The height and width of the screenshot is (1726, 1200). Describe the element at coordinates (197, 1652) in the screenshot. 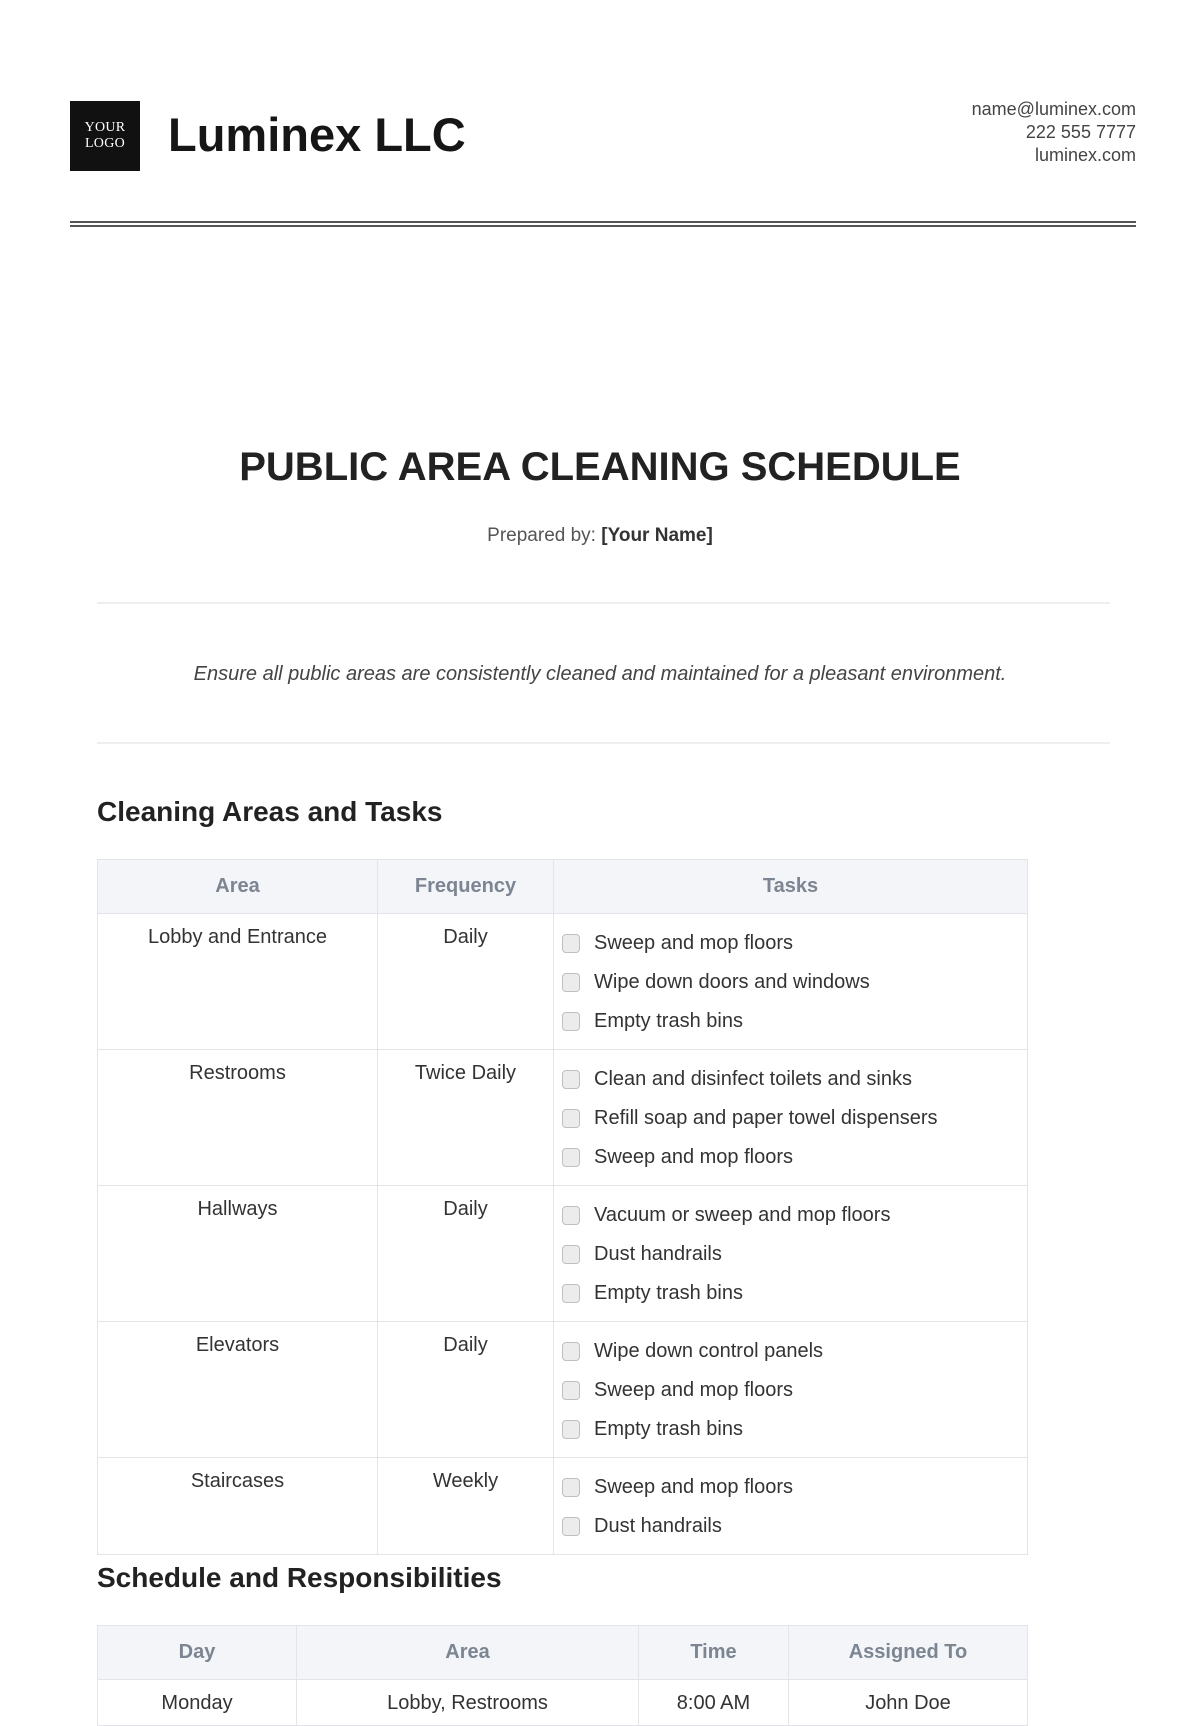

I see `column-header-day: Day` at that location.